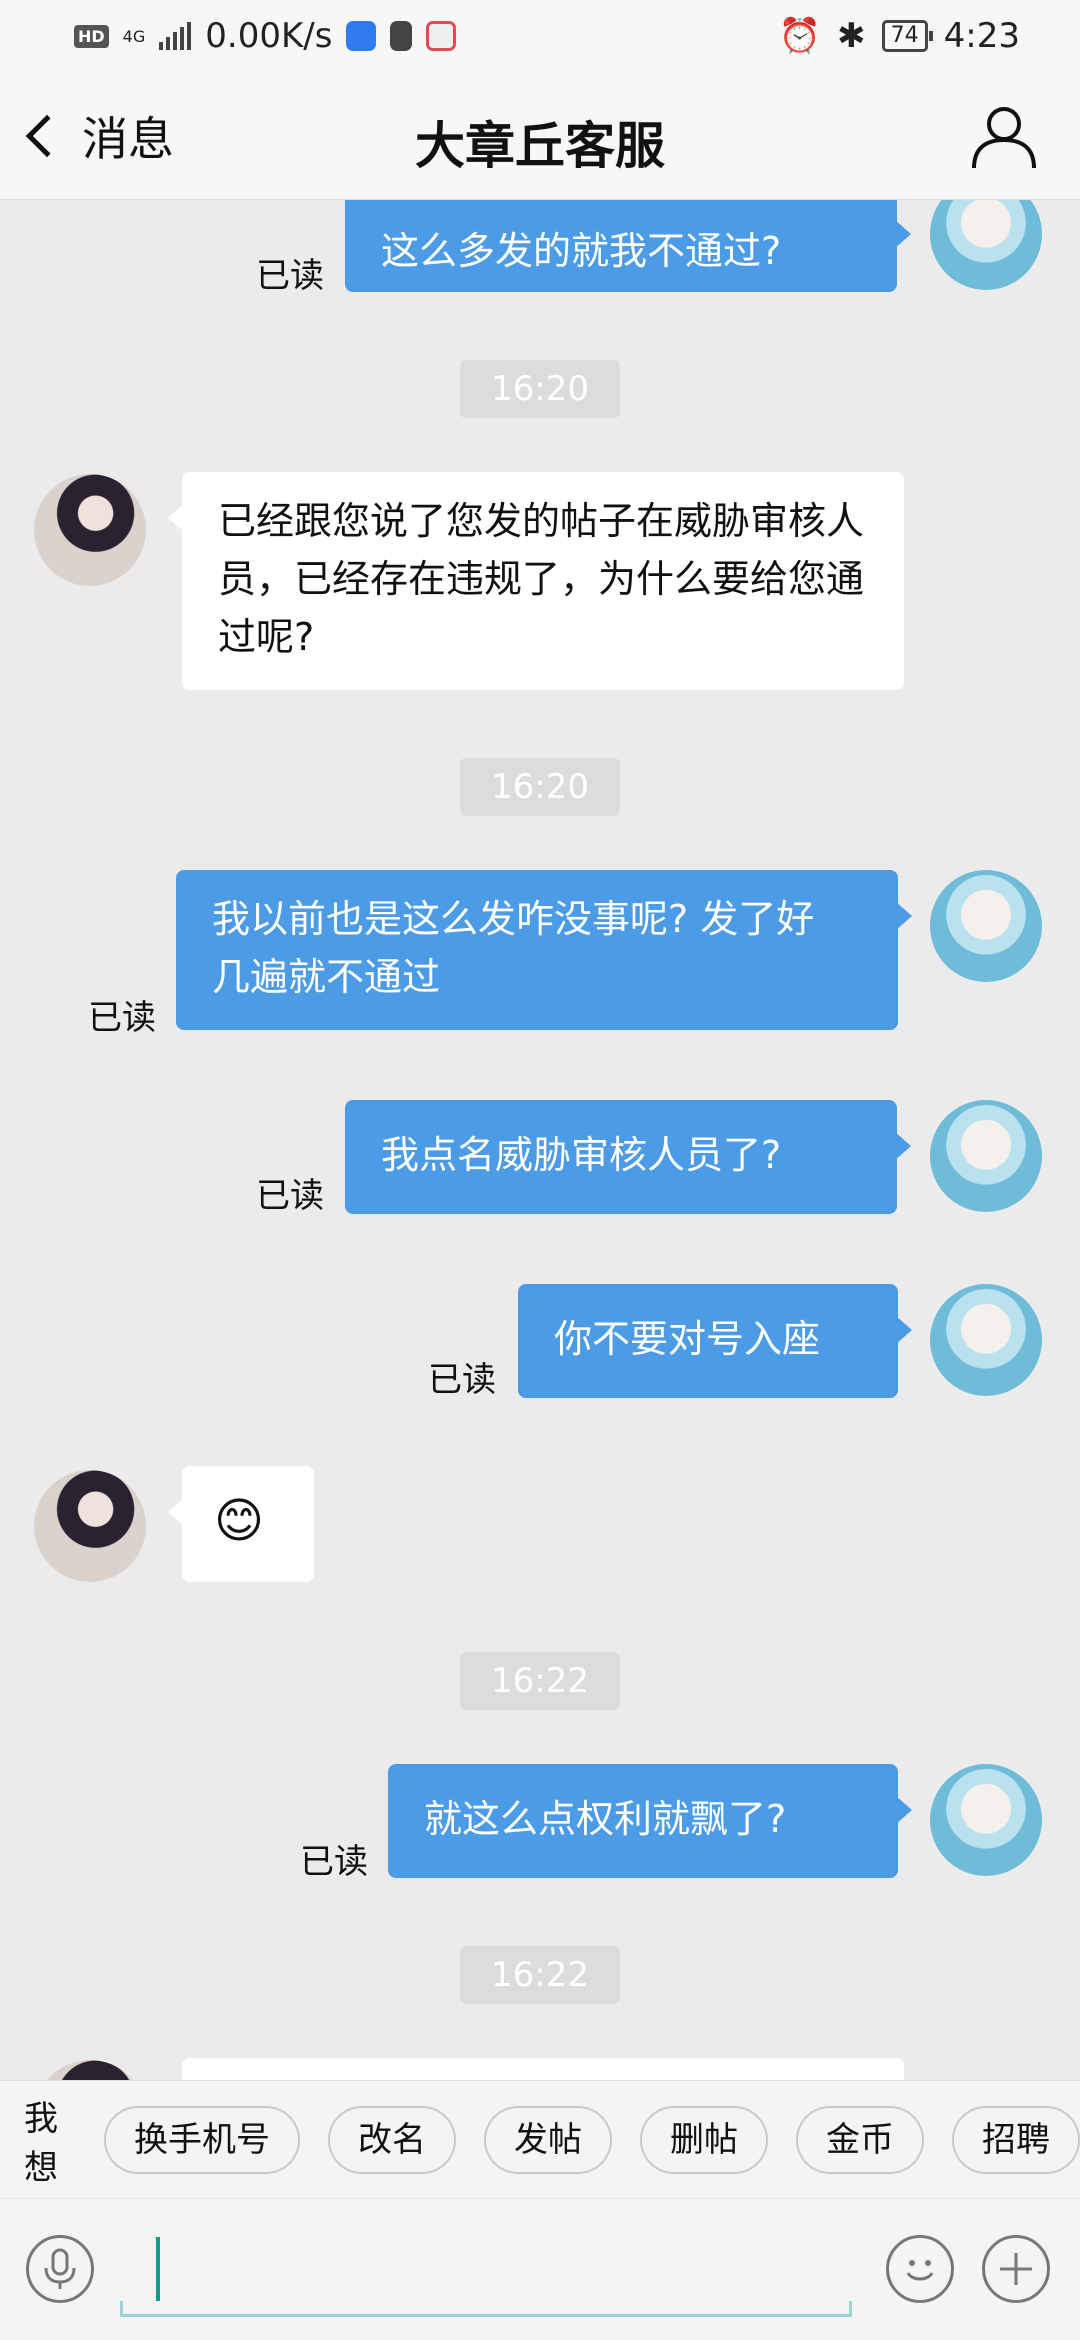 The height and width of the screenshot is (2340, 1080). Describe the element at coordinates (543, 2069) in the screenshot. I see `message-bubble-incoming` at that location.